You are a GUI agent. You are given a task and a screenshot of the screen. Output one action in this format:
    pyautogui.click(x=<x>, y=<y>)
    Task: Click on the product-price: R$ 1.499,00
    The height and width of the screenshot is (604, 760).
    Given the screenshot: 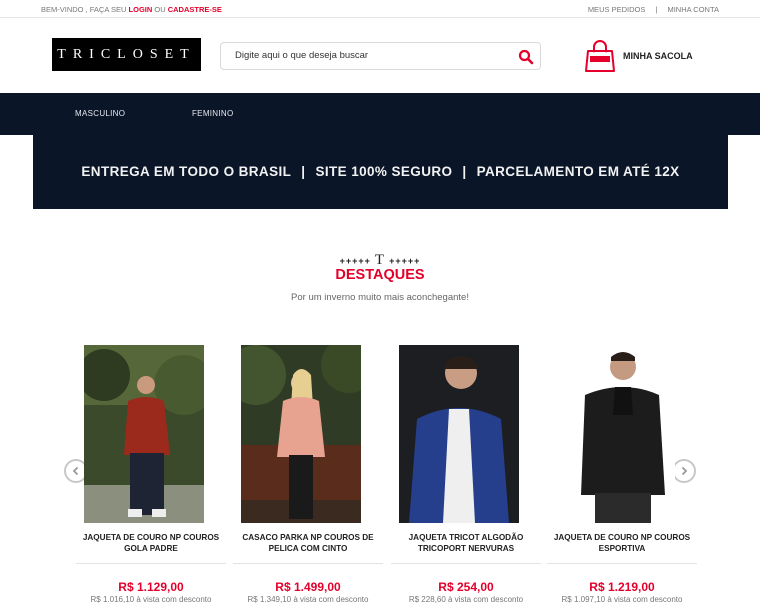 What is the action you would take?
    pyautogui.click(x=308, y=587)
    